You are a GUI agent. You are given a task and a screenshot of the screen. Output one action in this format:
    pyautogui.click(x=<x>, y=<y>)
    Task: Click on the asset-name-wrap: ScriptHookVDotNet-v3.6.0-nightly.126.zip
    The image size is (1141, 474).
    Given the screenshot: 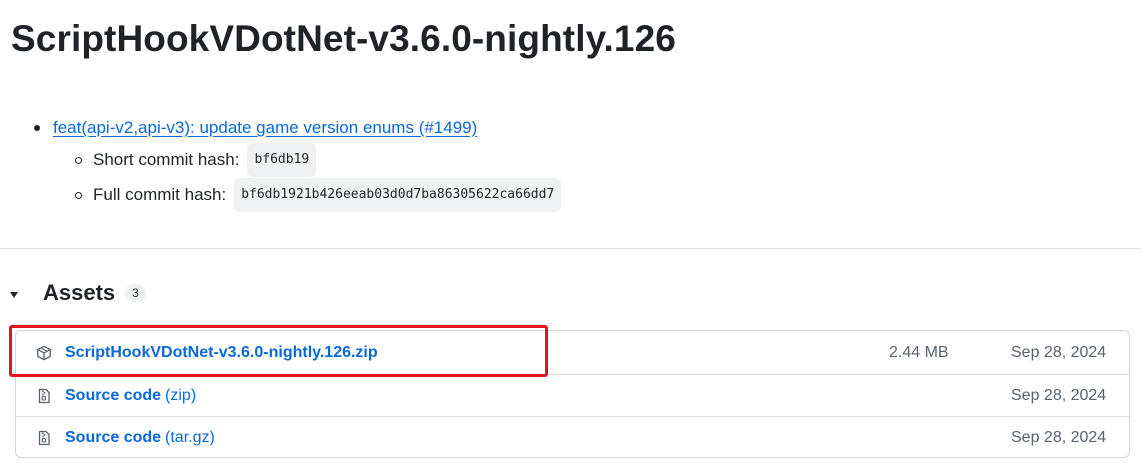 What is the action you would take?
    pyautogui.click(x=221, y=353)
    